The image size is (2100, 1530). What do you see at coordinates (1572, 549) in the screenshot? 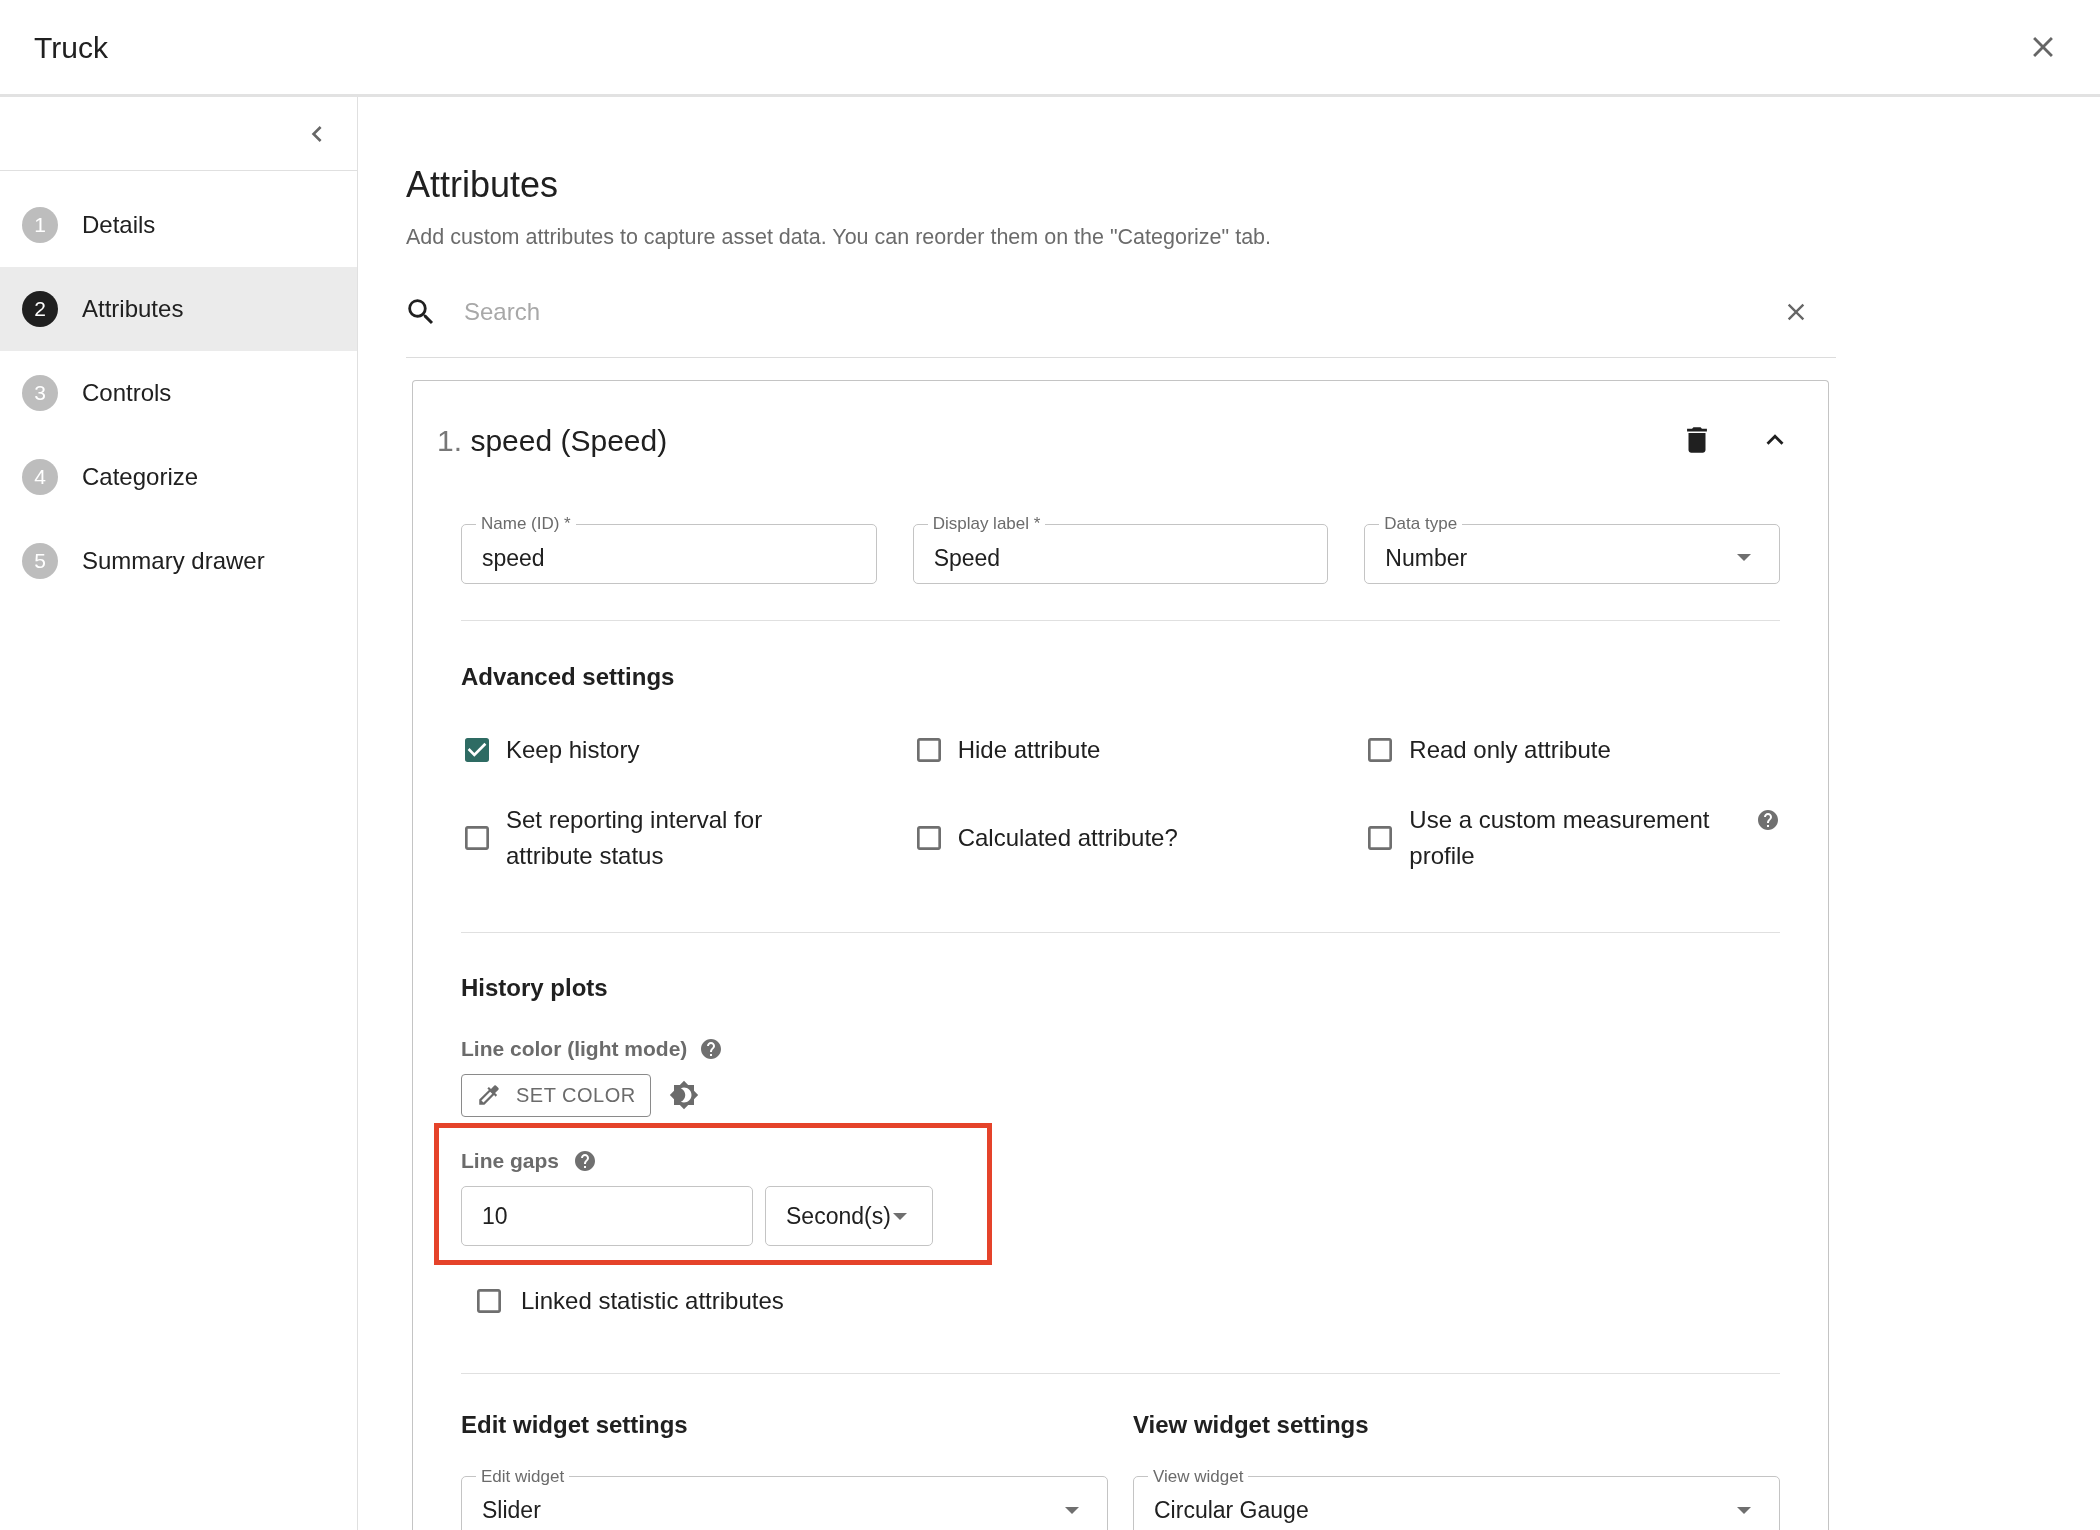
I see `select-field: Data type Number` at bounding box center [1572, 549].